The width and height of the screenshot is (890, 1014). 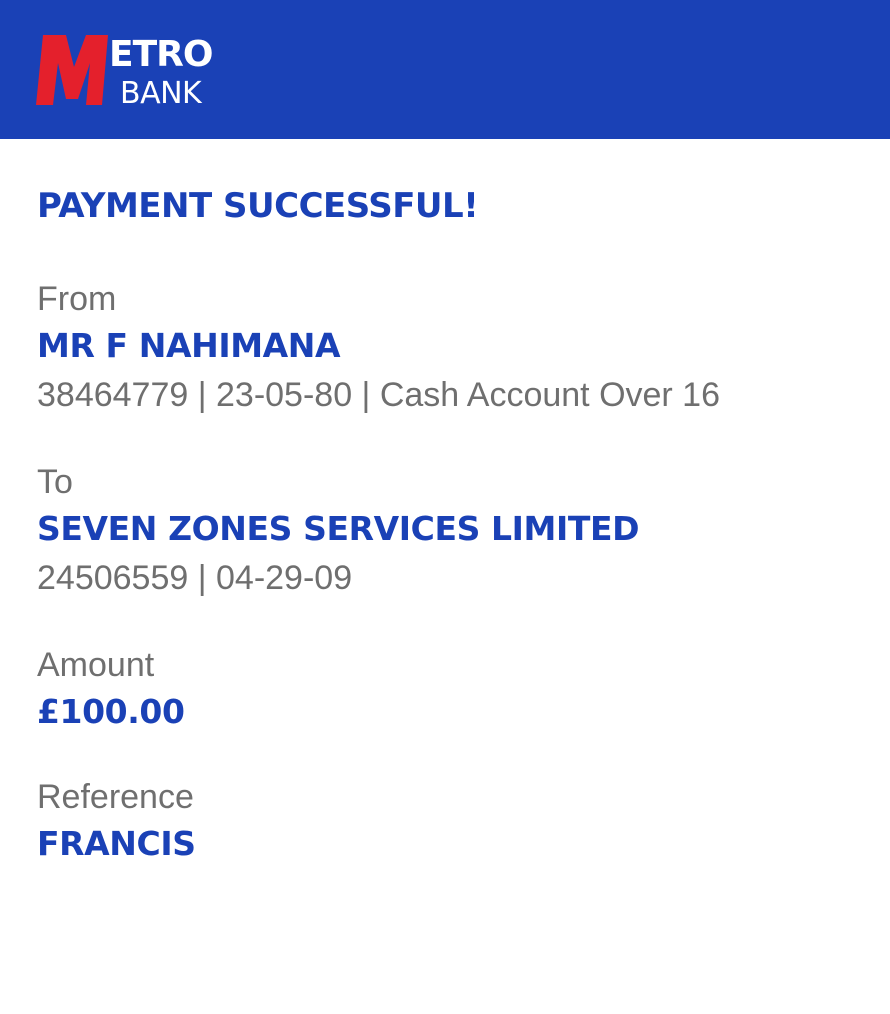 What do you see at coordinates (96, 665) in the screenshot?
I see `amount-label: Amount` at bounding box center [96, 665].